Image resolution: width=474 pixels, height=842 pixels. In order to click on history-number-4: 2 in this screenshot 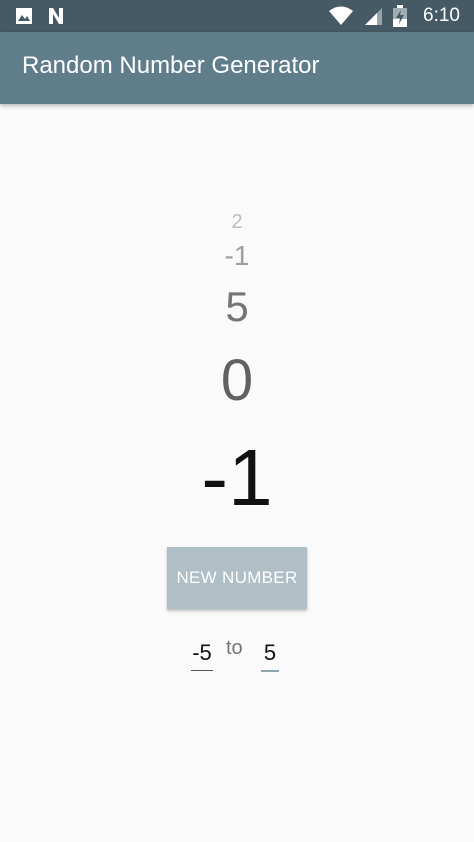, I will do `click(237, 222)`.